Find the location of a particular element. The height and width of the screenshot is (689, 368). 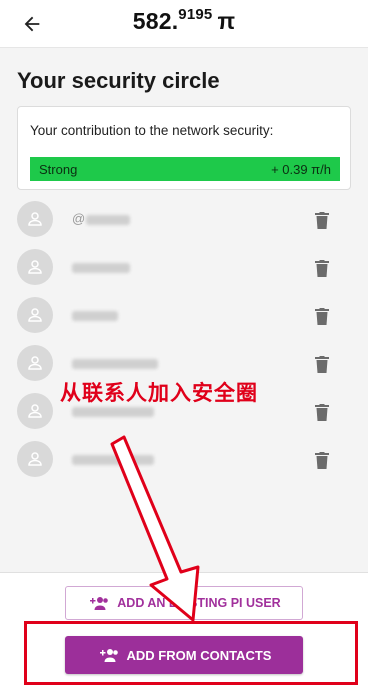

add-existing-label: ADD AN EXISTING PI USER is located at coordinates (199, 603).